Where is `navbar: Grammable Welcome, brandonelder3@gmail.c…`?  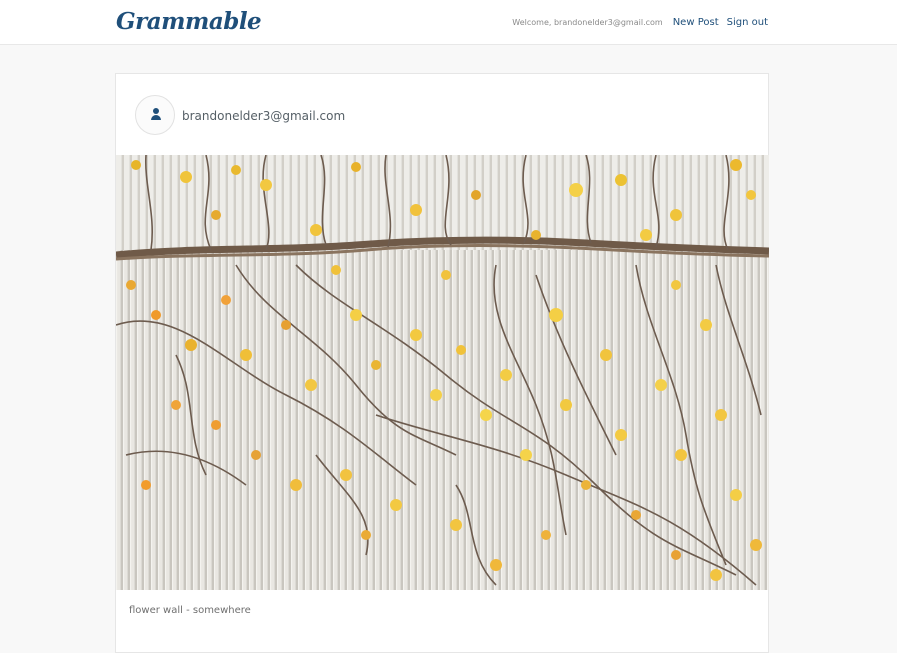 navbar: Grammable Welcome, brandonelder3@gmail.c… is located at coordinates (448, 22).